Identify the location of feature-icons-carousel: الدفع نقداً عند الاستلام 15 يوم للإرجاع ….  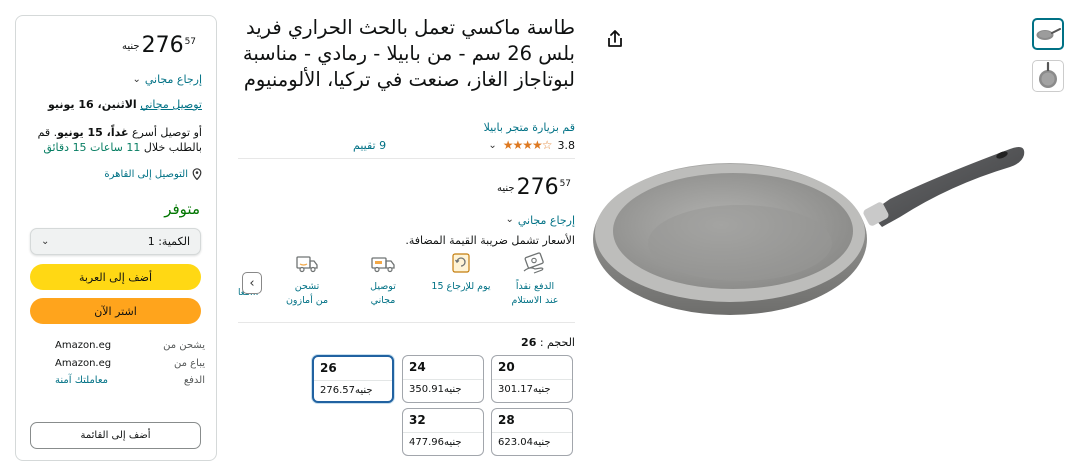
(406, 285).